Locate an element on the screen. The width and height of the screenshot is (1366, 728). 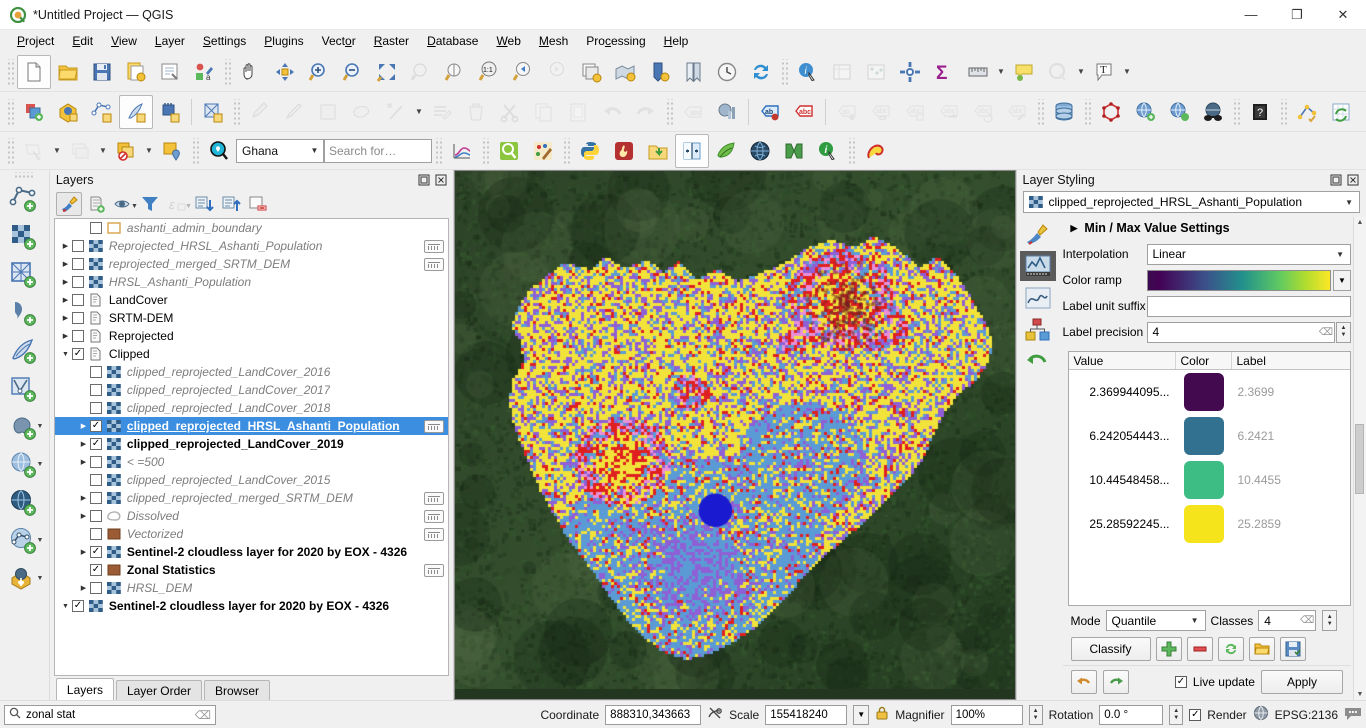
topology-checker-icon is located at coordinates (1111, 112).